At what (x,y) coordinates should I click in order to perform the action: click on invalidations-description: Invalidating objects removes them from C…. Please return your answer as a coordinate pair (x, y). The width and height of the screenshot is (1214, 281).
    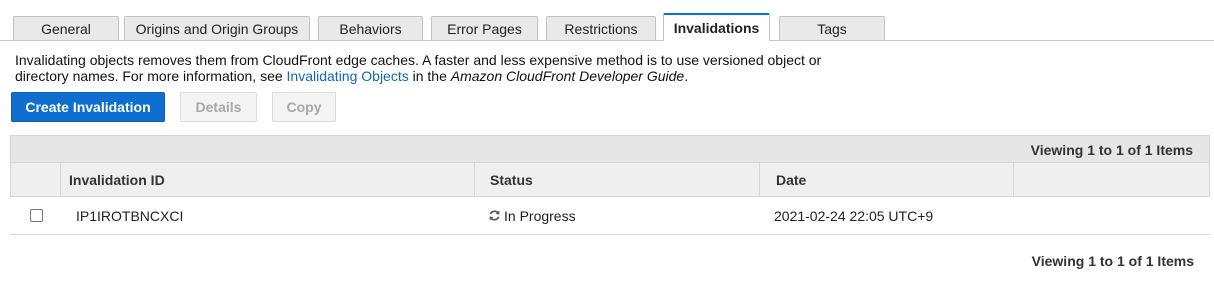
    Looking at the image, I should click on (425, 68).